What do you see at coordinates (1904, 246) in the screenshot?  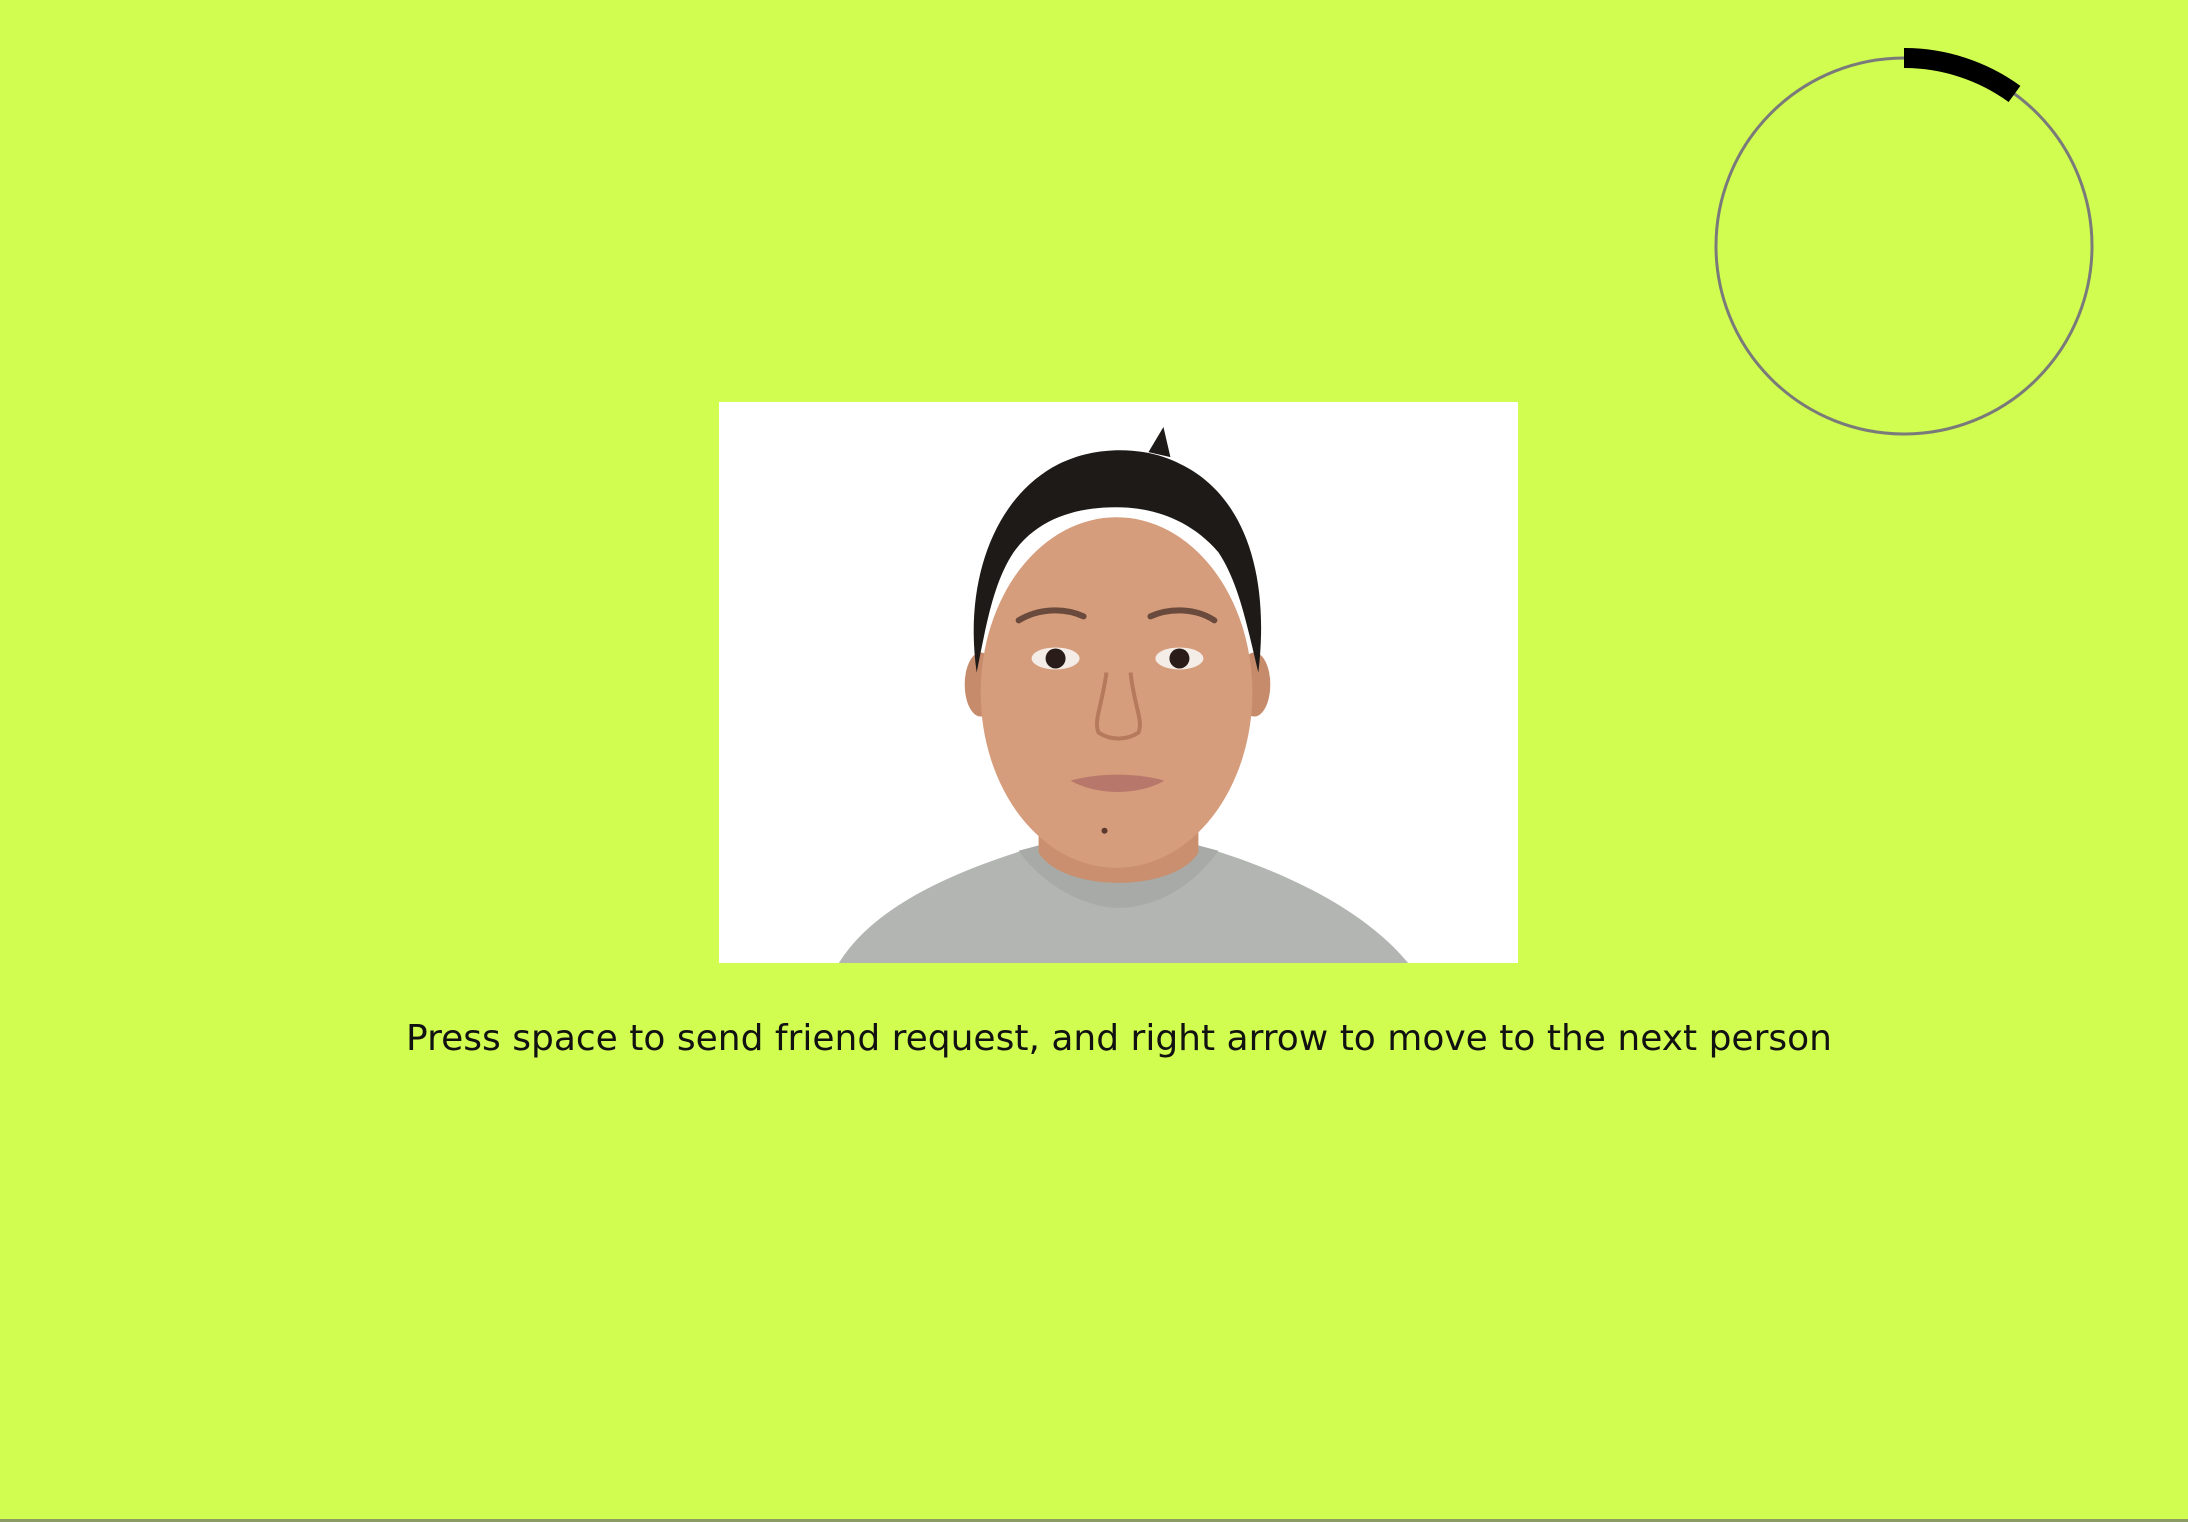 I see `timer-track` at bounding box center [1904, 246].